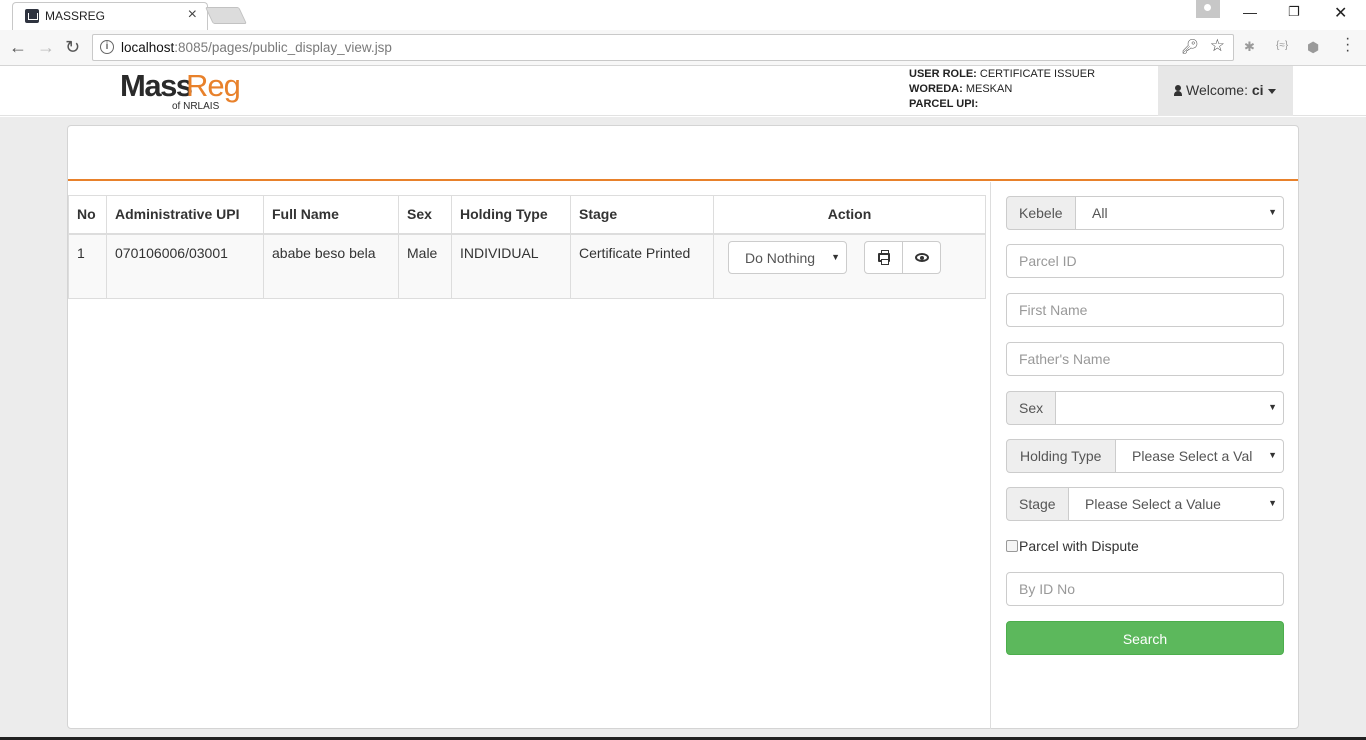 The height and width of the screenshot is (740, 1366). What do you see at coordinates (642, 215) in the screenshot?
I see `column-header-stage: Stage` at bounding box center [642, 215].